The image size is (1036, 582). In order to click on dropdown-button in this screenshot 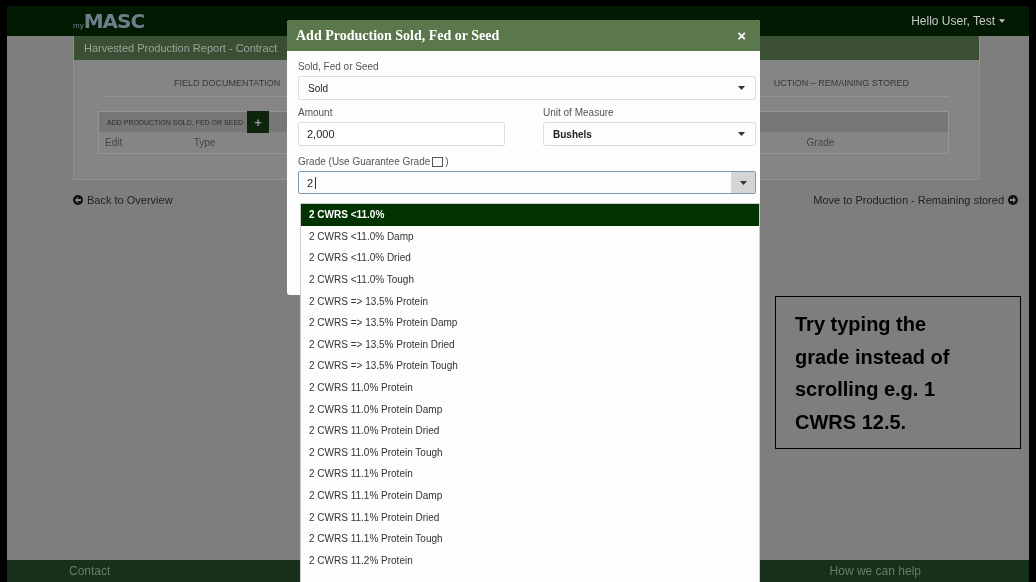, I will do `click(743, 182)`.